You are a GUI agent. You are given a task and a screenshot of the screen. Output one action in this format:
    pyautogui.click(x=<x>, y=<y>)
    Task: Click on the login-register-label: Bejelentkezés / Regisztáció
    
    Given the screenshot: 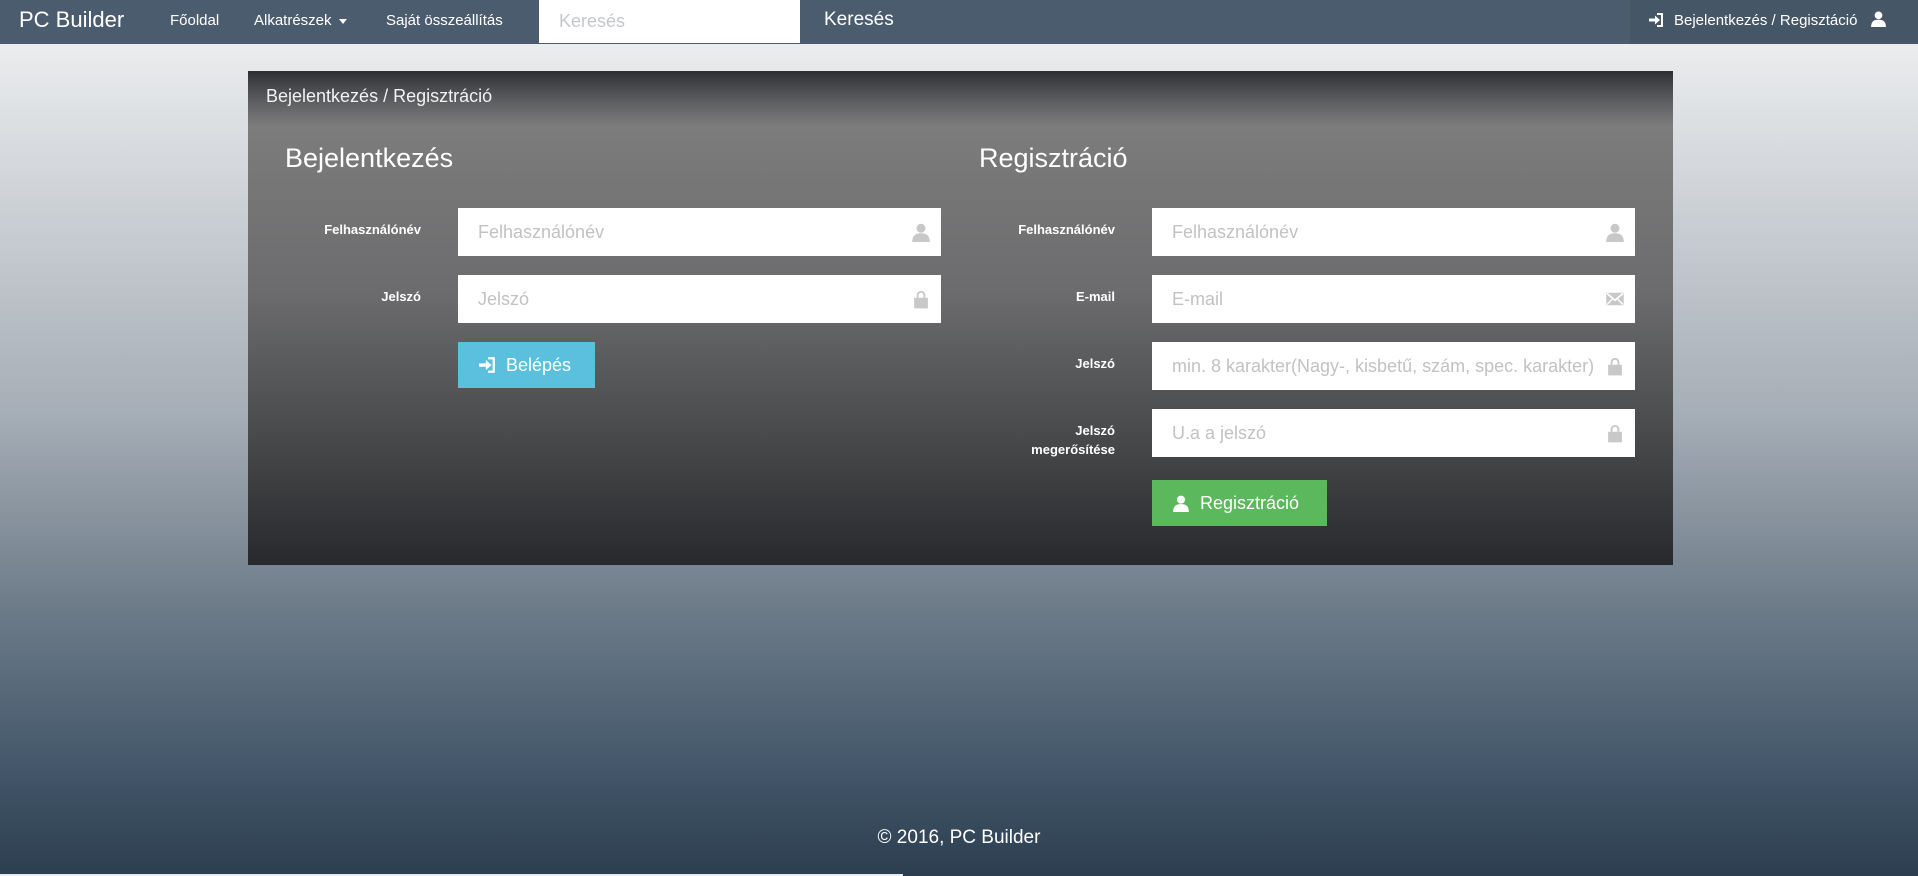 What is the action you would take?
    pyautogui.click(x=1766, y=20)
    